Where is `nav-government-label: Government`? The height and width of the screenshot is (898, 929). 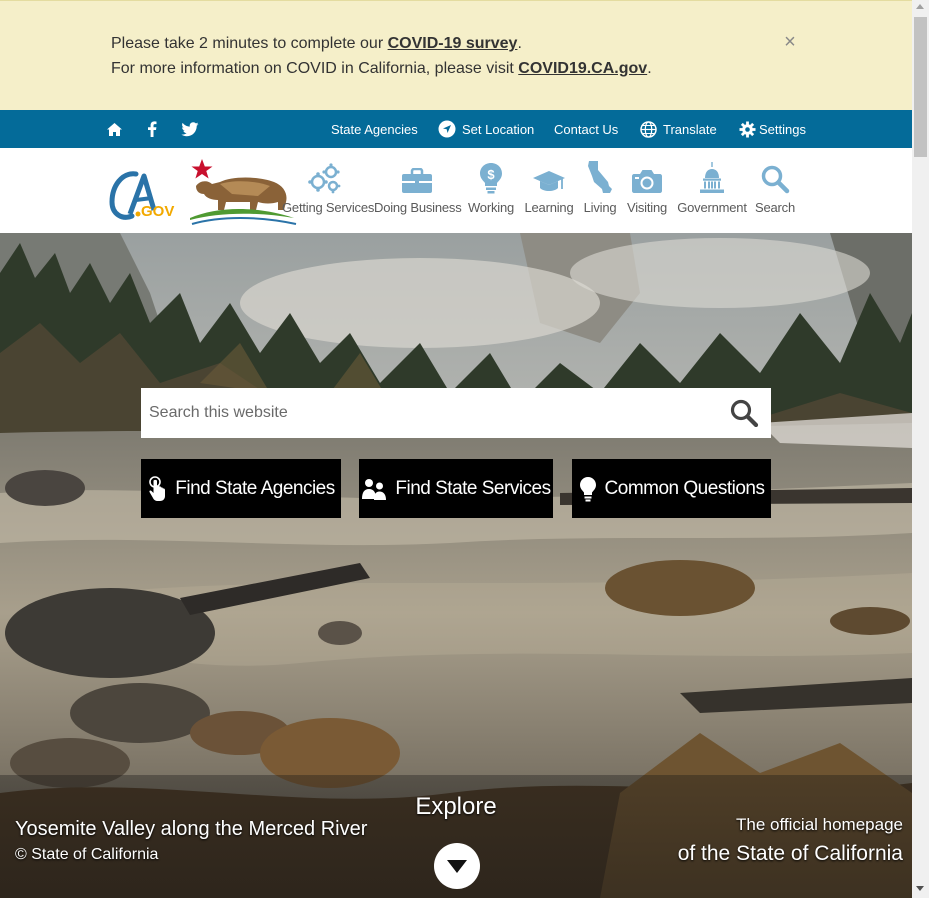 nav-government-label: Government is located at coordinates (712, 207).